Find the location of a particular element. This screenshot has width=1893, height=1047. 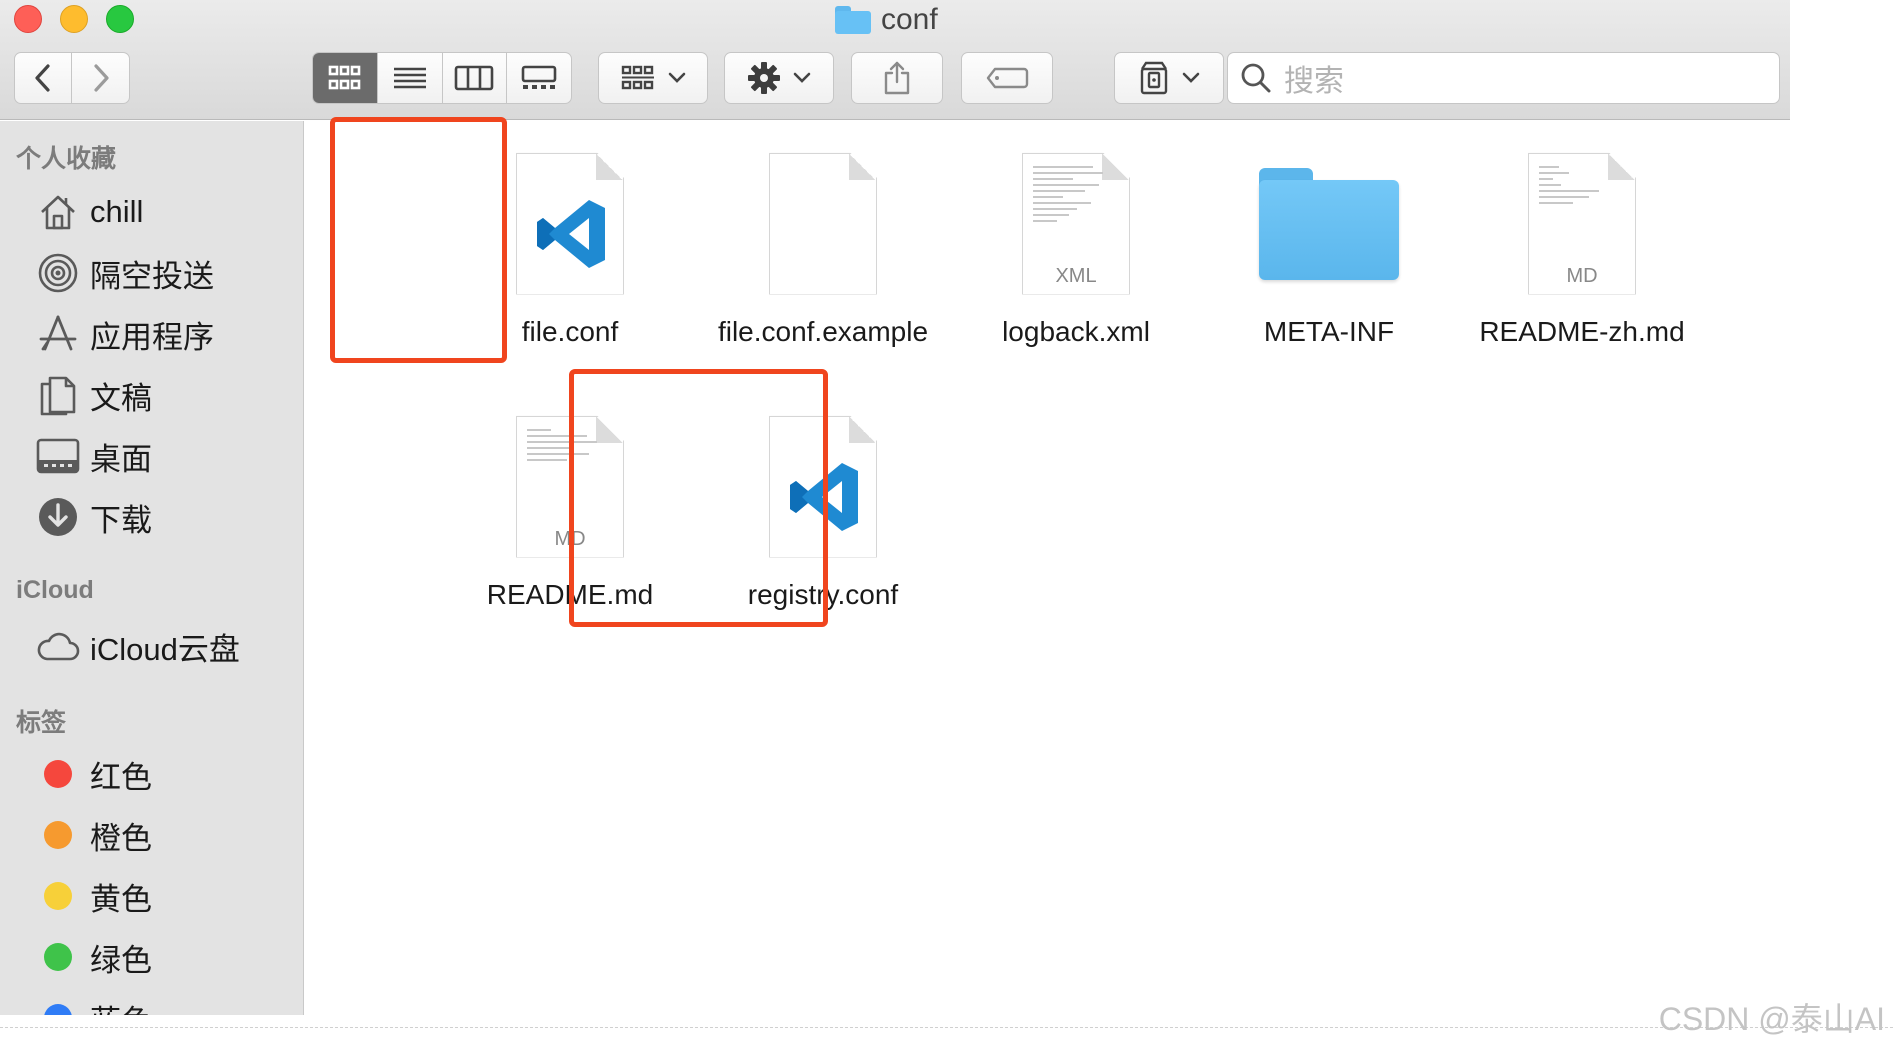

file-type-label: MD is located at coordinates (1582, 275).